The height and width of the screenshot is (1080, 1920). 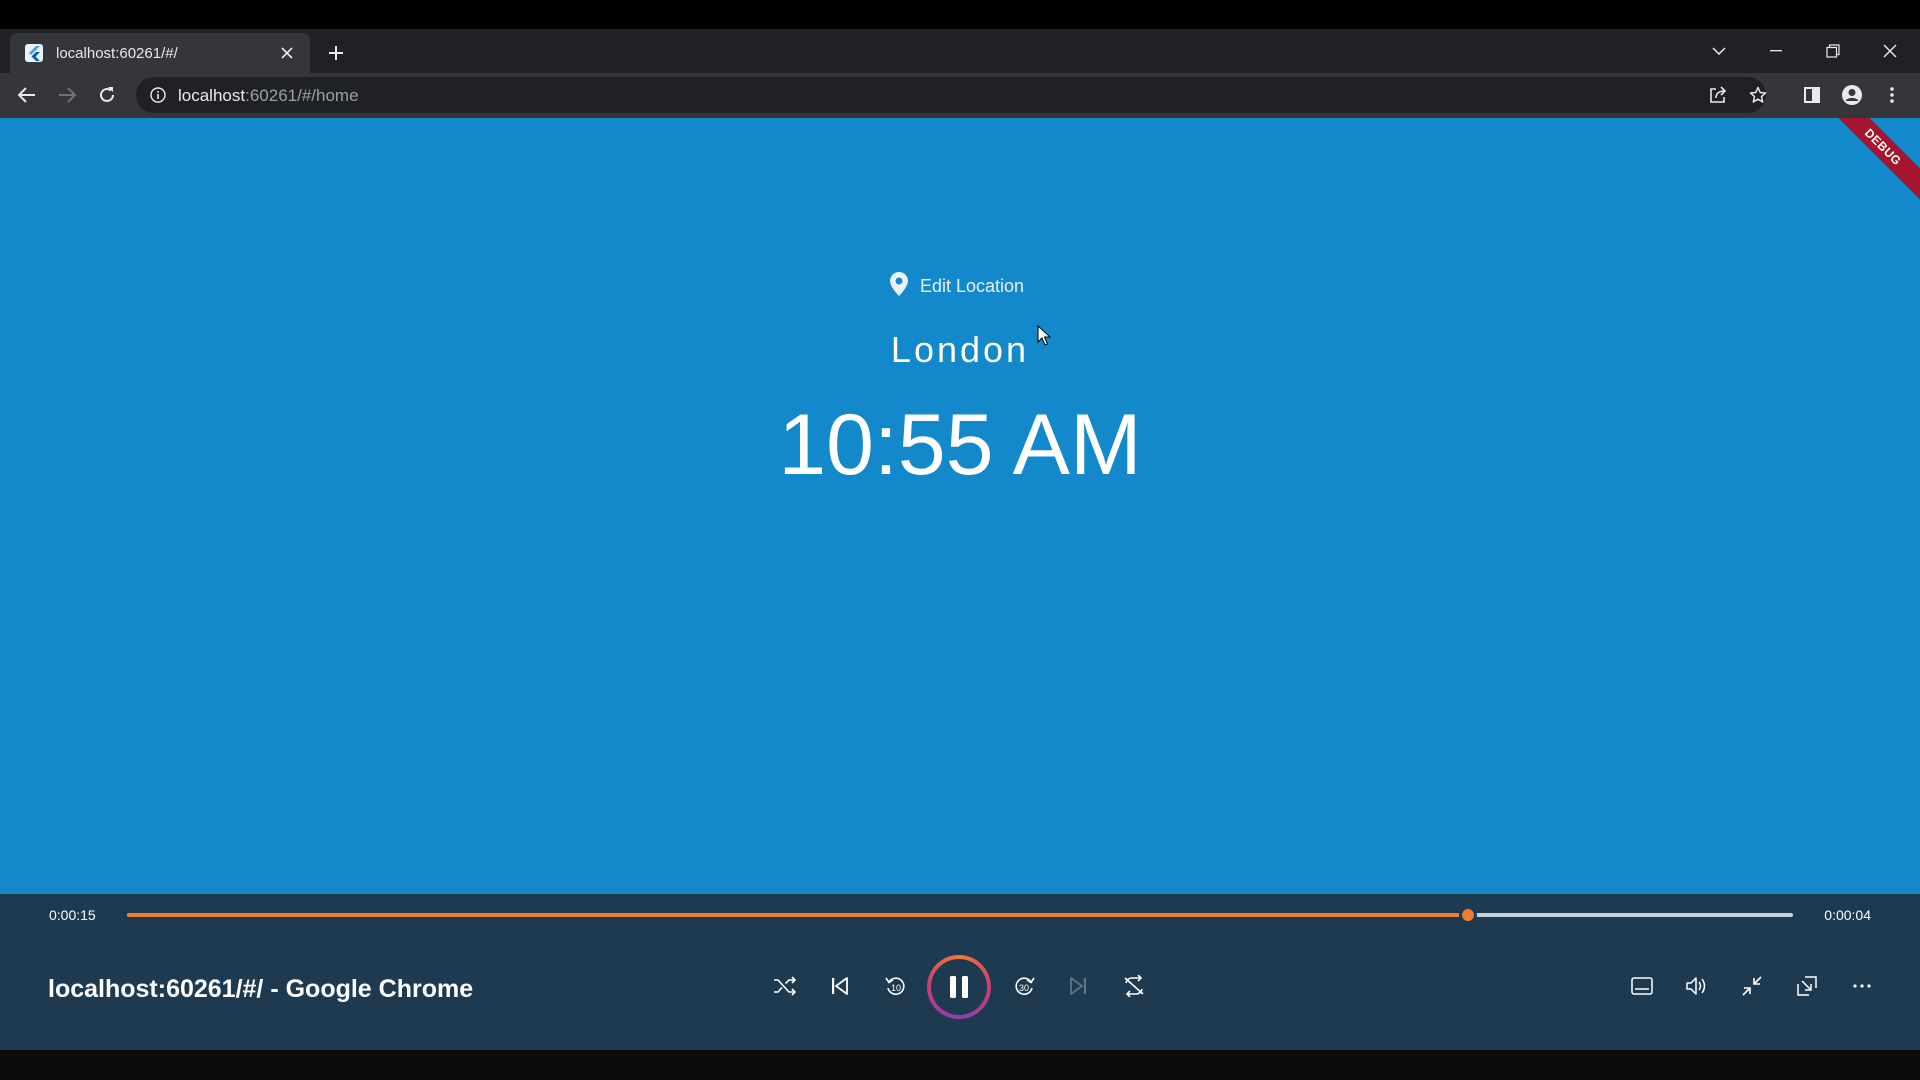 What do you see at coordinates (67, 95) in the screenshot?
I see `forward-arrow-icon` at bounding box center [67, 95].